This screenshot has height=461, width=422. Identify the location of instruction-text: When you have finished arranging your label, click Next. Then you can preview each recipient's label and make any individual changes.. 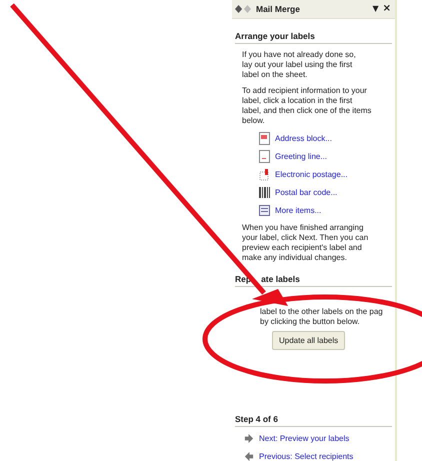
(306, 243).